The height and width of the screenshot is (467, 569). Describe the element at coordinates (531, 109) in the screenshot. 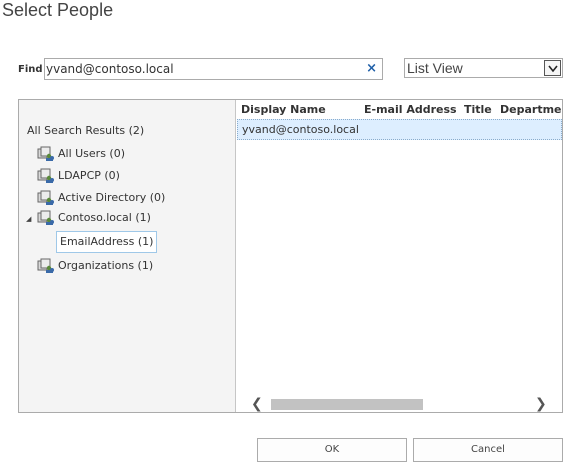

I see `column-header-department: Department` at that location.